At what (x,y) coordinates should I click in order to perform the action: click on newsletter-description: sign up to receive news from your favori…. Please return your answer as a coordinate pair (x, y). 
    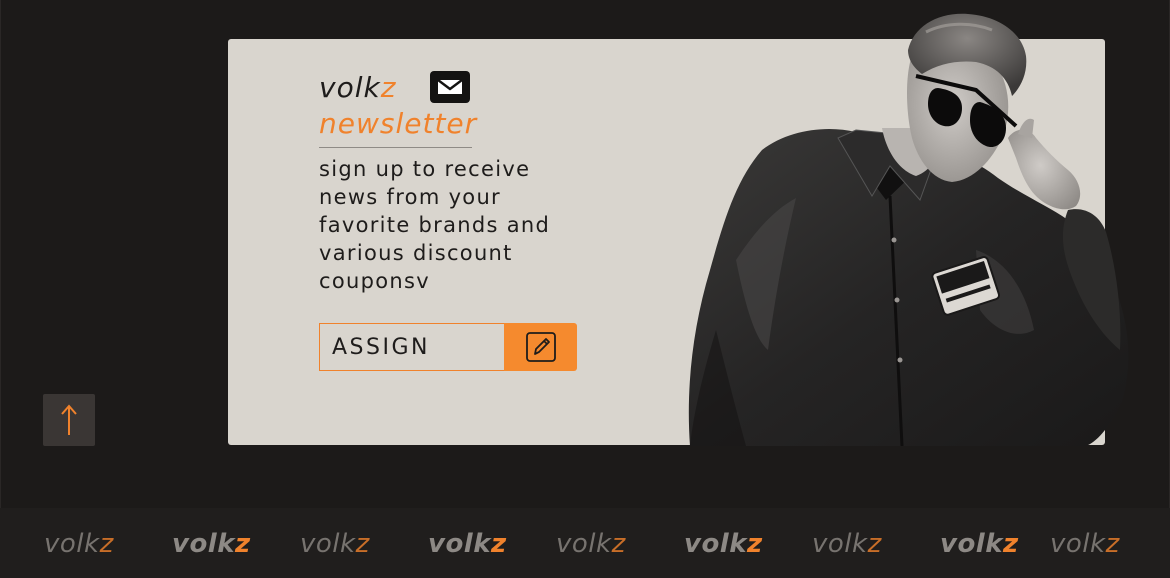
    Looking at the image, I should click on (435, 225).